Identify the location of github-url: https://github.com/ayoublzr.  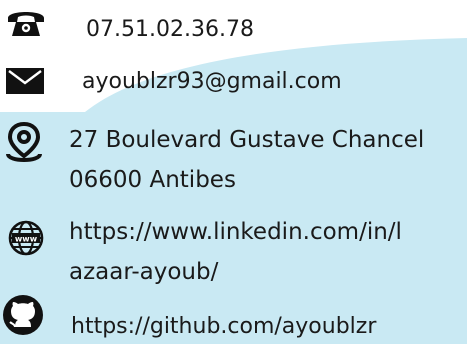
(223, 326).